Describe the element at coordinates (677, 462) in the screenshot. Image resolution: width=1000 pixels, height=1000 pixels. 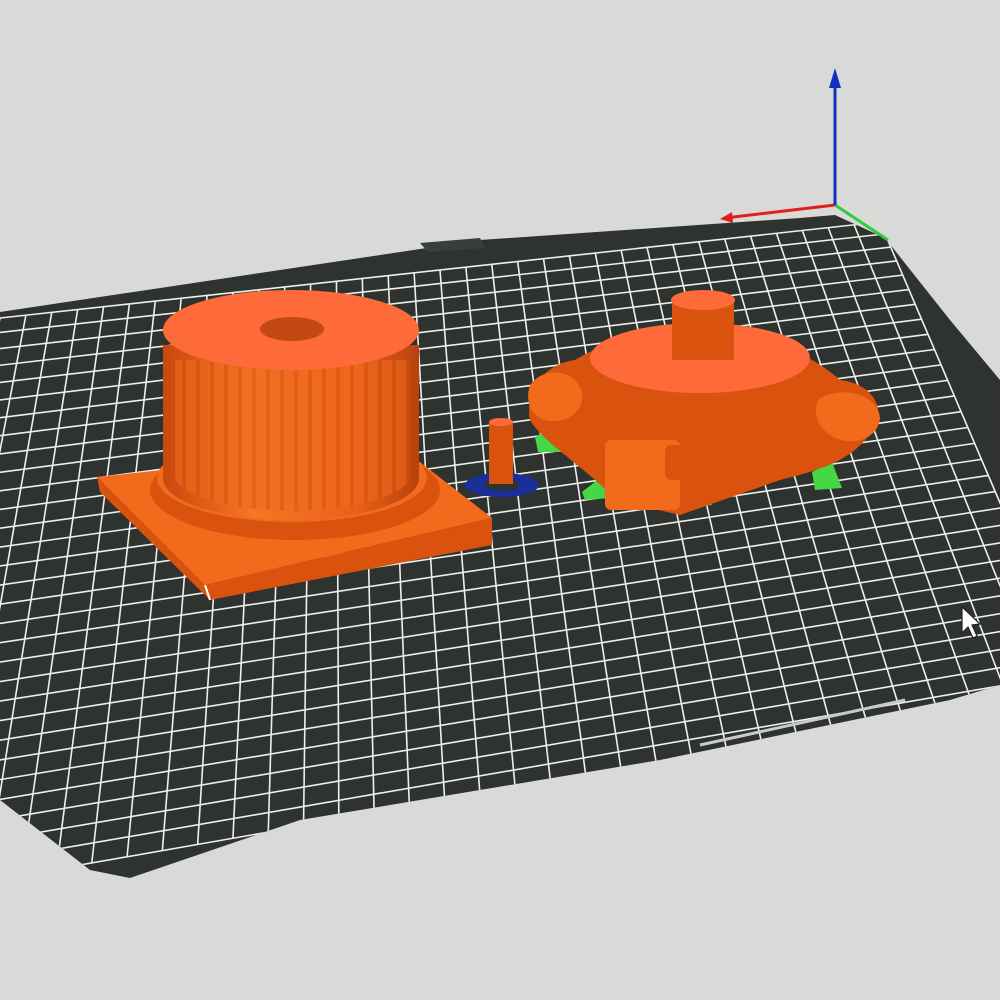
I see `capital-front-lug` at that location.